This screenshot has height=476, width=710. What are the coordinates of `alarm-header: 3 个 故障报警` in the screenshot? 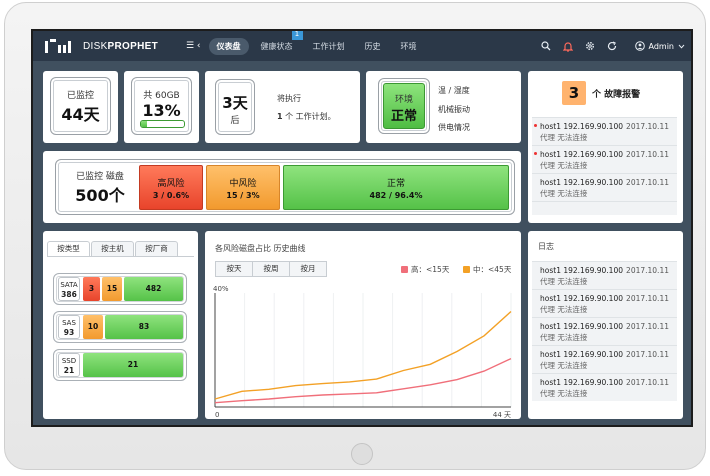 It's located at (601, 93).